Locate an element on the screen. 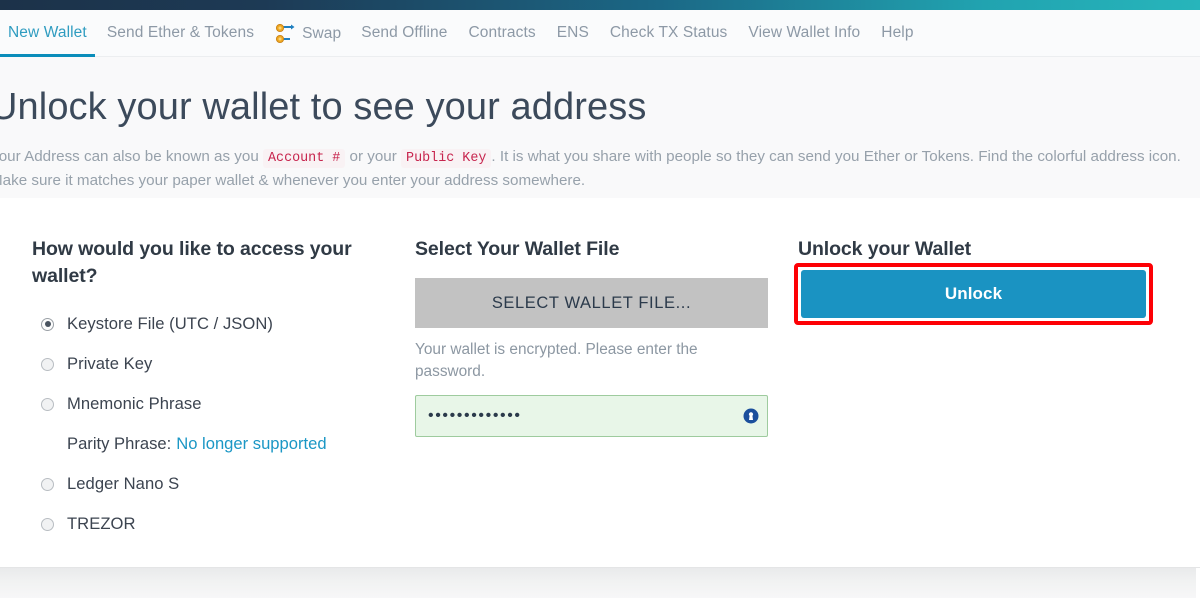 The width and height of the screenshot is (1200, 599). nav-item-contracts: Contracts is located at coordinates (501, 40).